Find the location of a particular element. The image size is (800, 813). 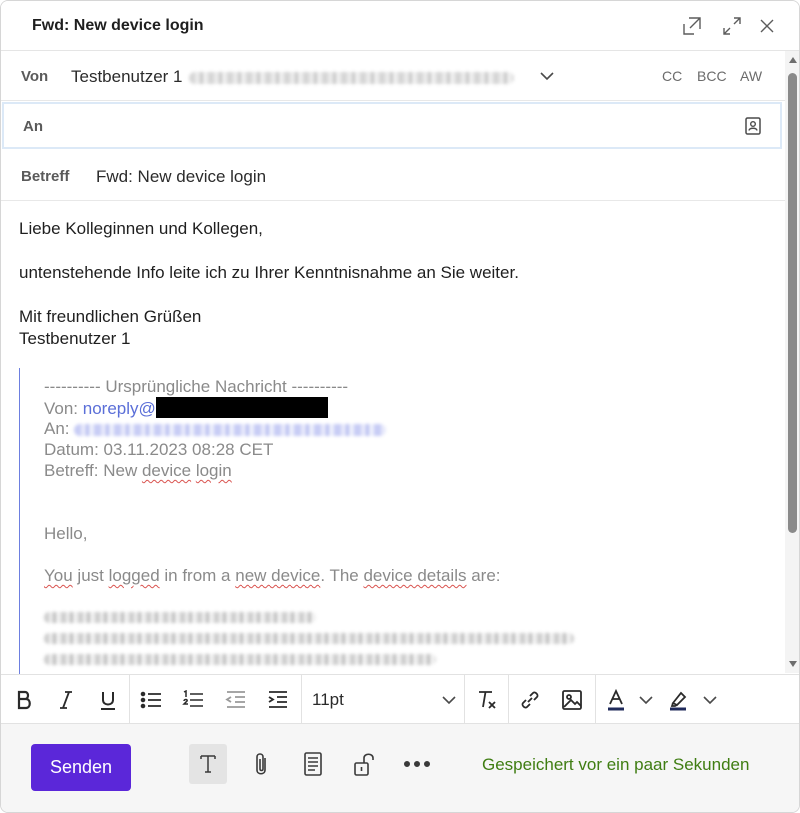

popout-icon is located at coordinates (692, 26).